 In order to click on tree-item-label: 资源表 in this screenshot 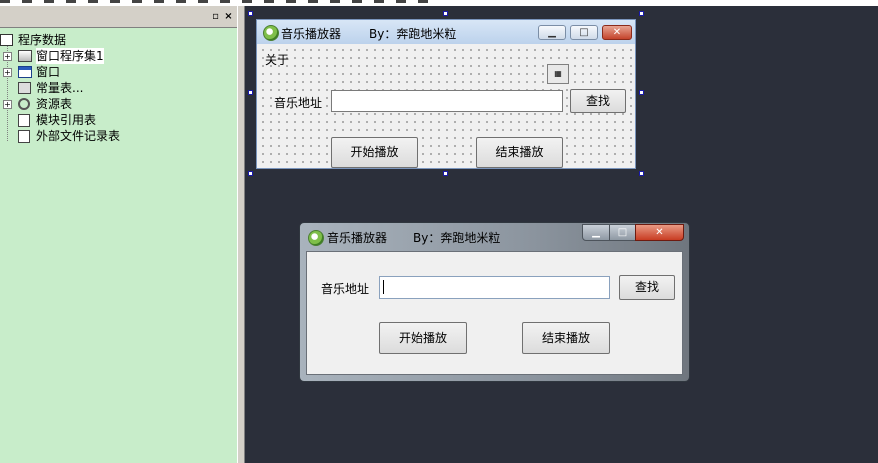, I will do `click(54, 104)`.